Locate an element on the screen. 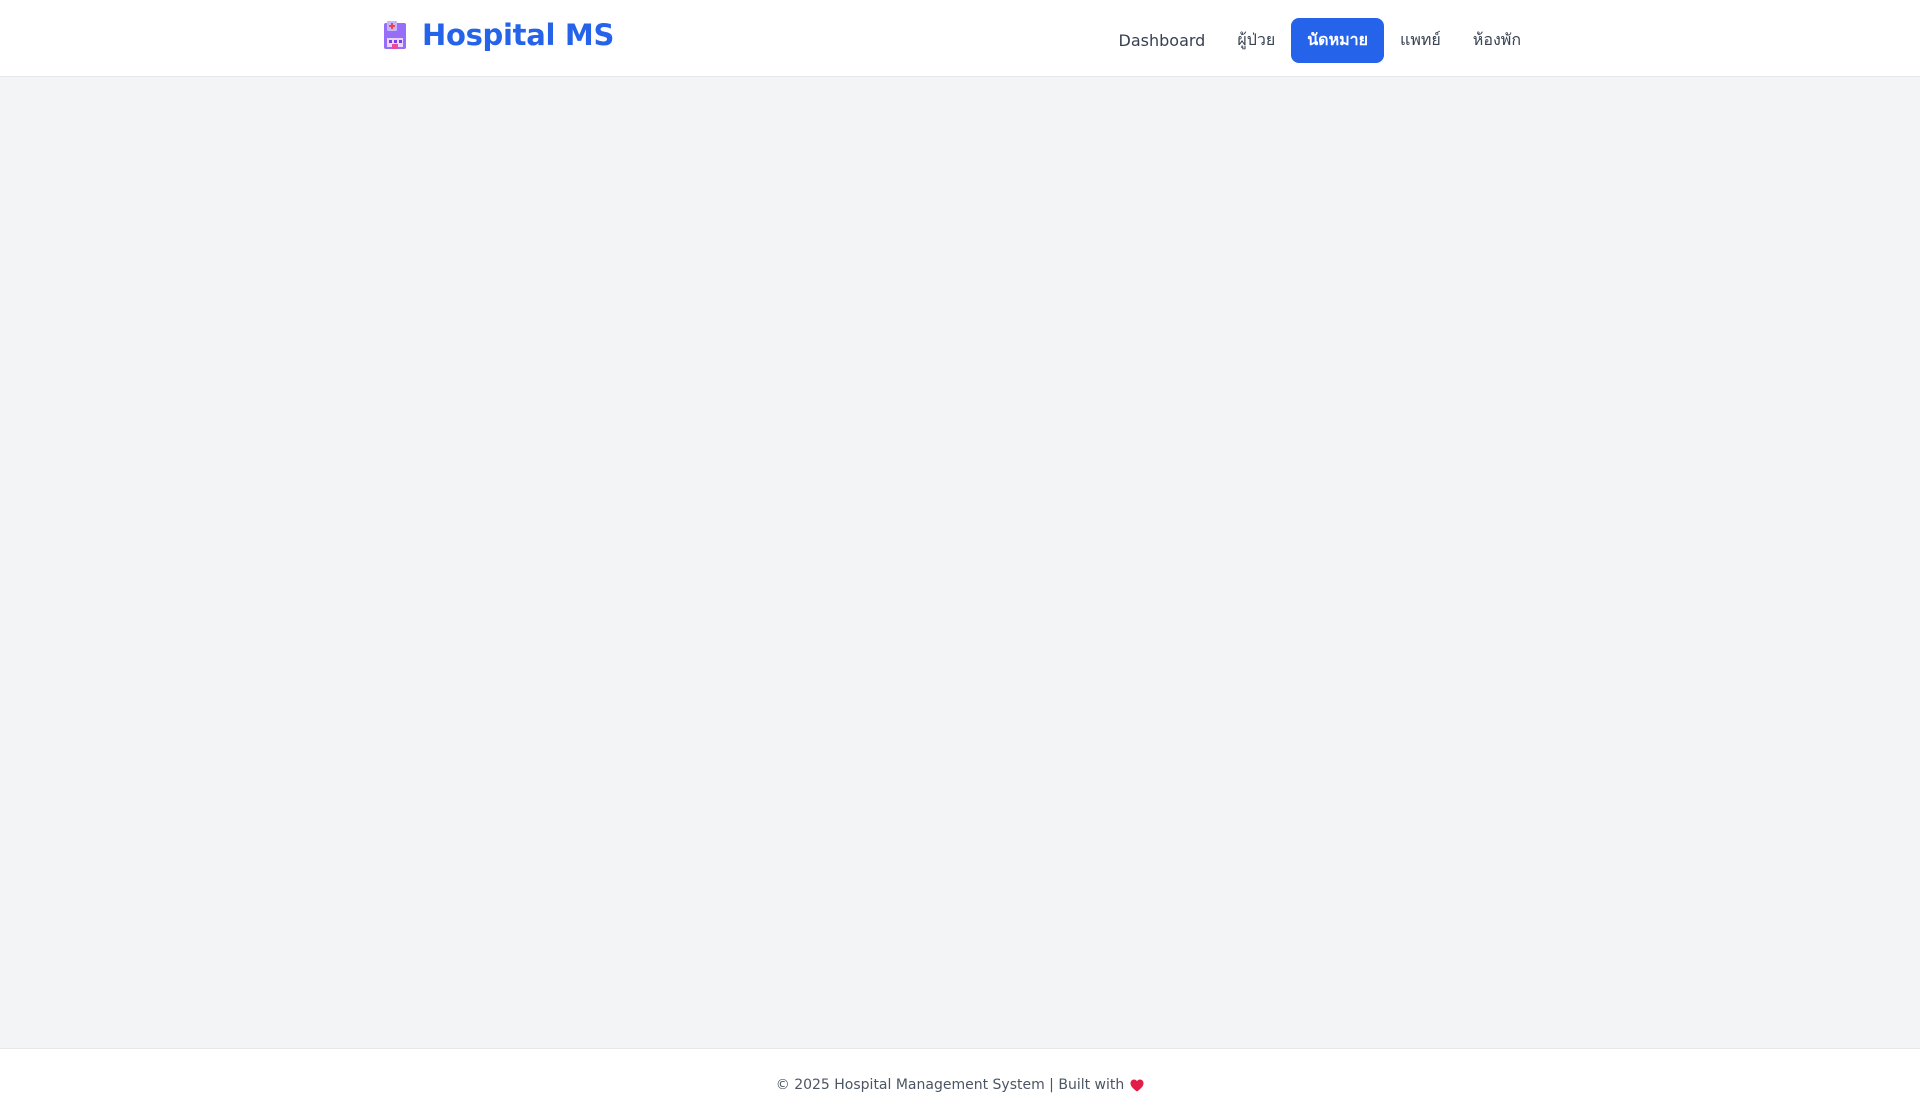 Image resolution: width=1920 pixels, height=1119 pixels. heart-icon is located at coordinates (1137, 1085).